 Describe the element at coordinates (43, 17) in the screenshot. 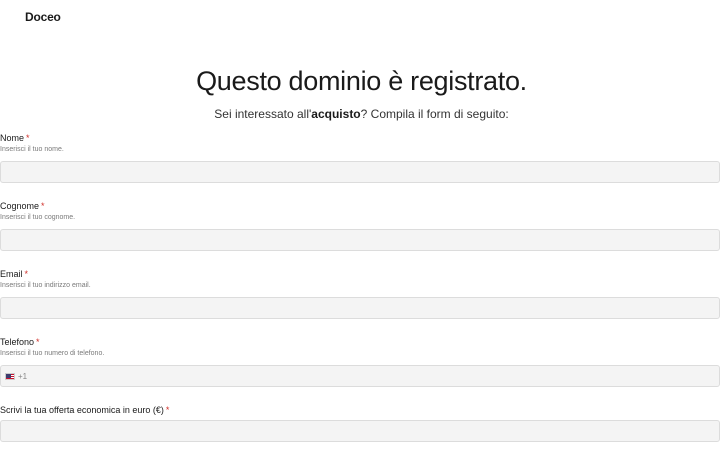

I see `brand-logo: Doceo` at that location.